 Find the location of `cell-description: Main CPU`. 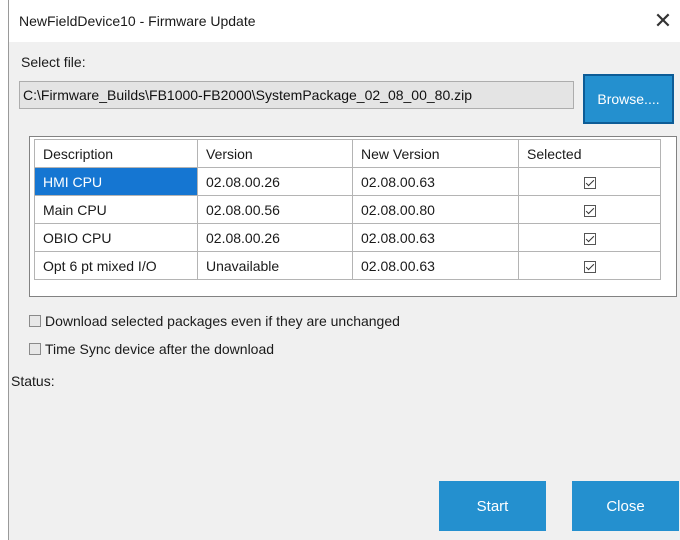

cell-description: Main CPU is located at coordinates (116, 209).